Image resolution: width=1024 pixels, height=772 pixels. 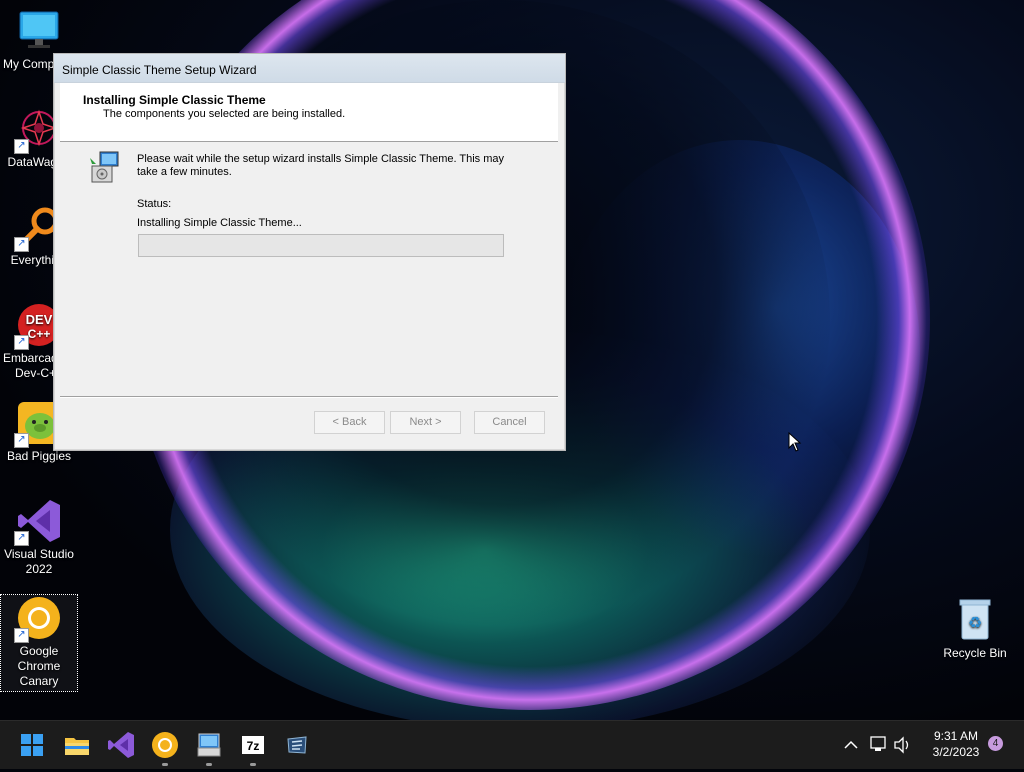 What do you see at coordinates (309, 68) in the screenshot?
I see `dialog-titlebar: Simple Classic Theme Setup Wizard` at bounding box center [309, 68].